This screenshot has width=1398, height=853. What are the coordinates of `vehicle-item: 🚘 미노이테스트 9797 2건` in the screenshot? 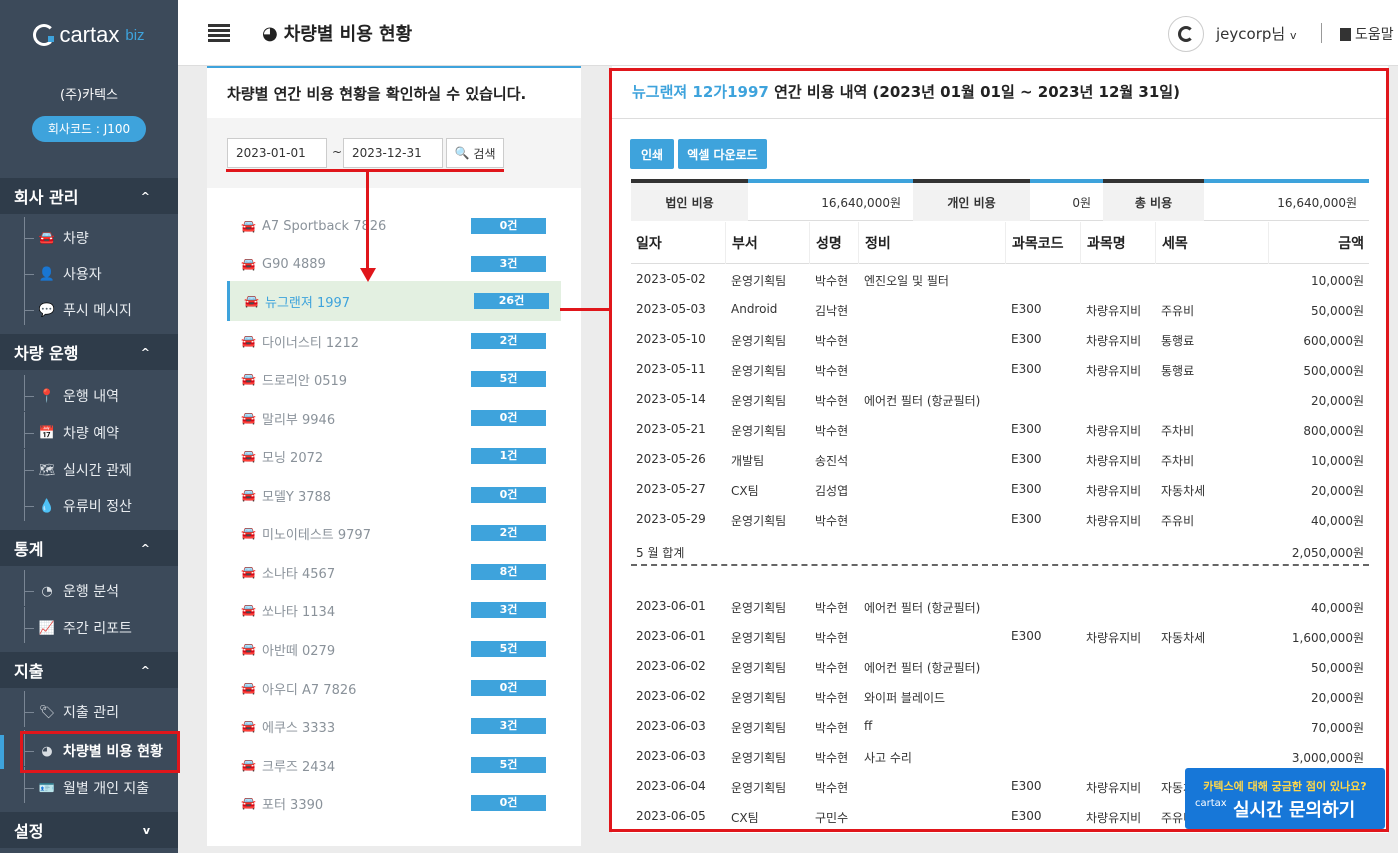 It's located at (394, 533).